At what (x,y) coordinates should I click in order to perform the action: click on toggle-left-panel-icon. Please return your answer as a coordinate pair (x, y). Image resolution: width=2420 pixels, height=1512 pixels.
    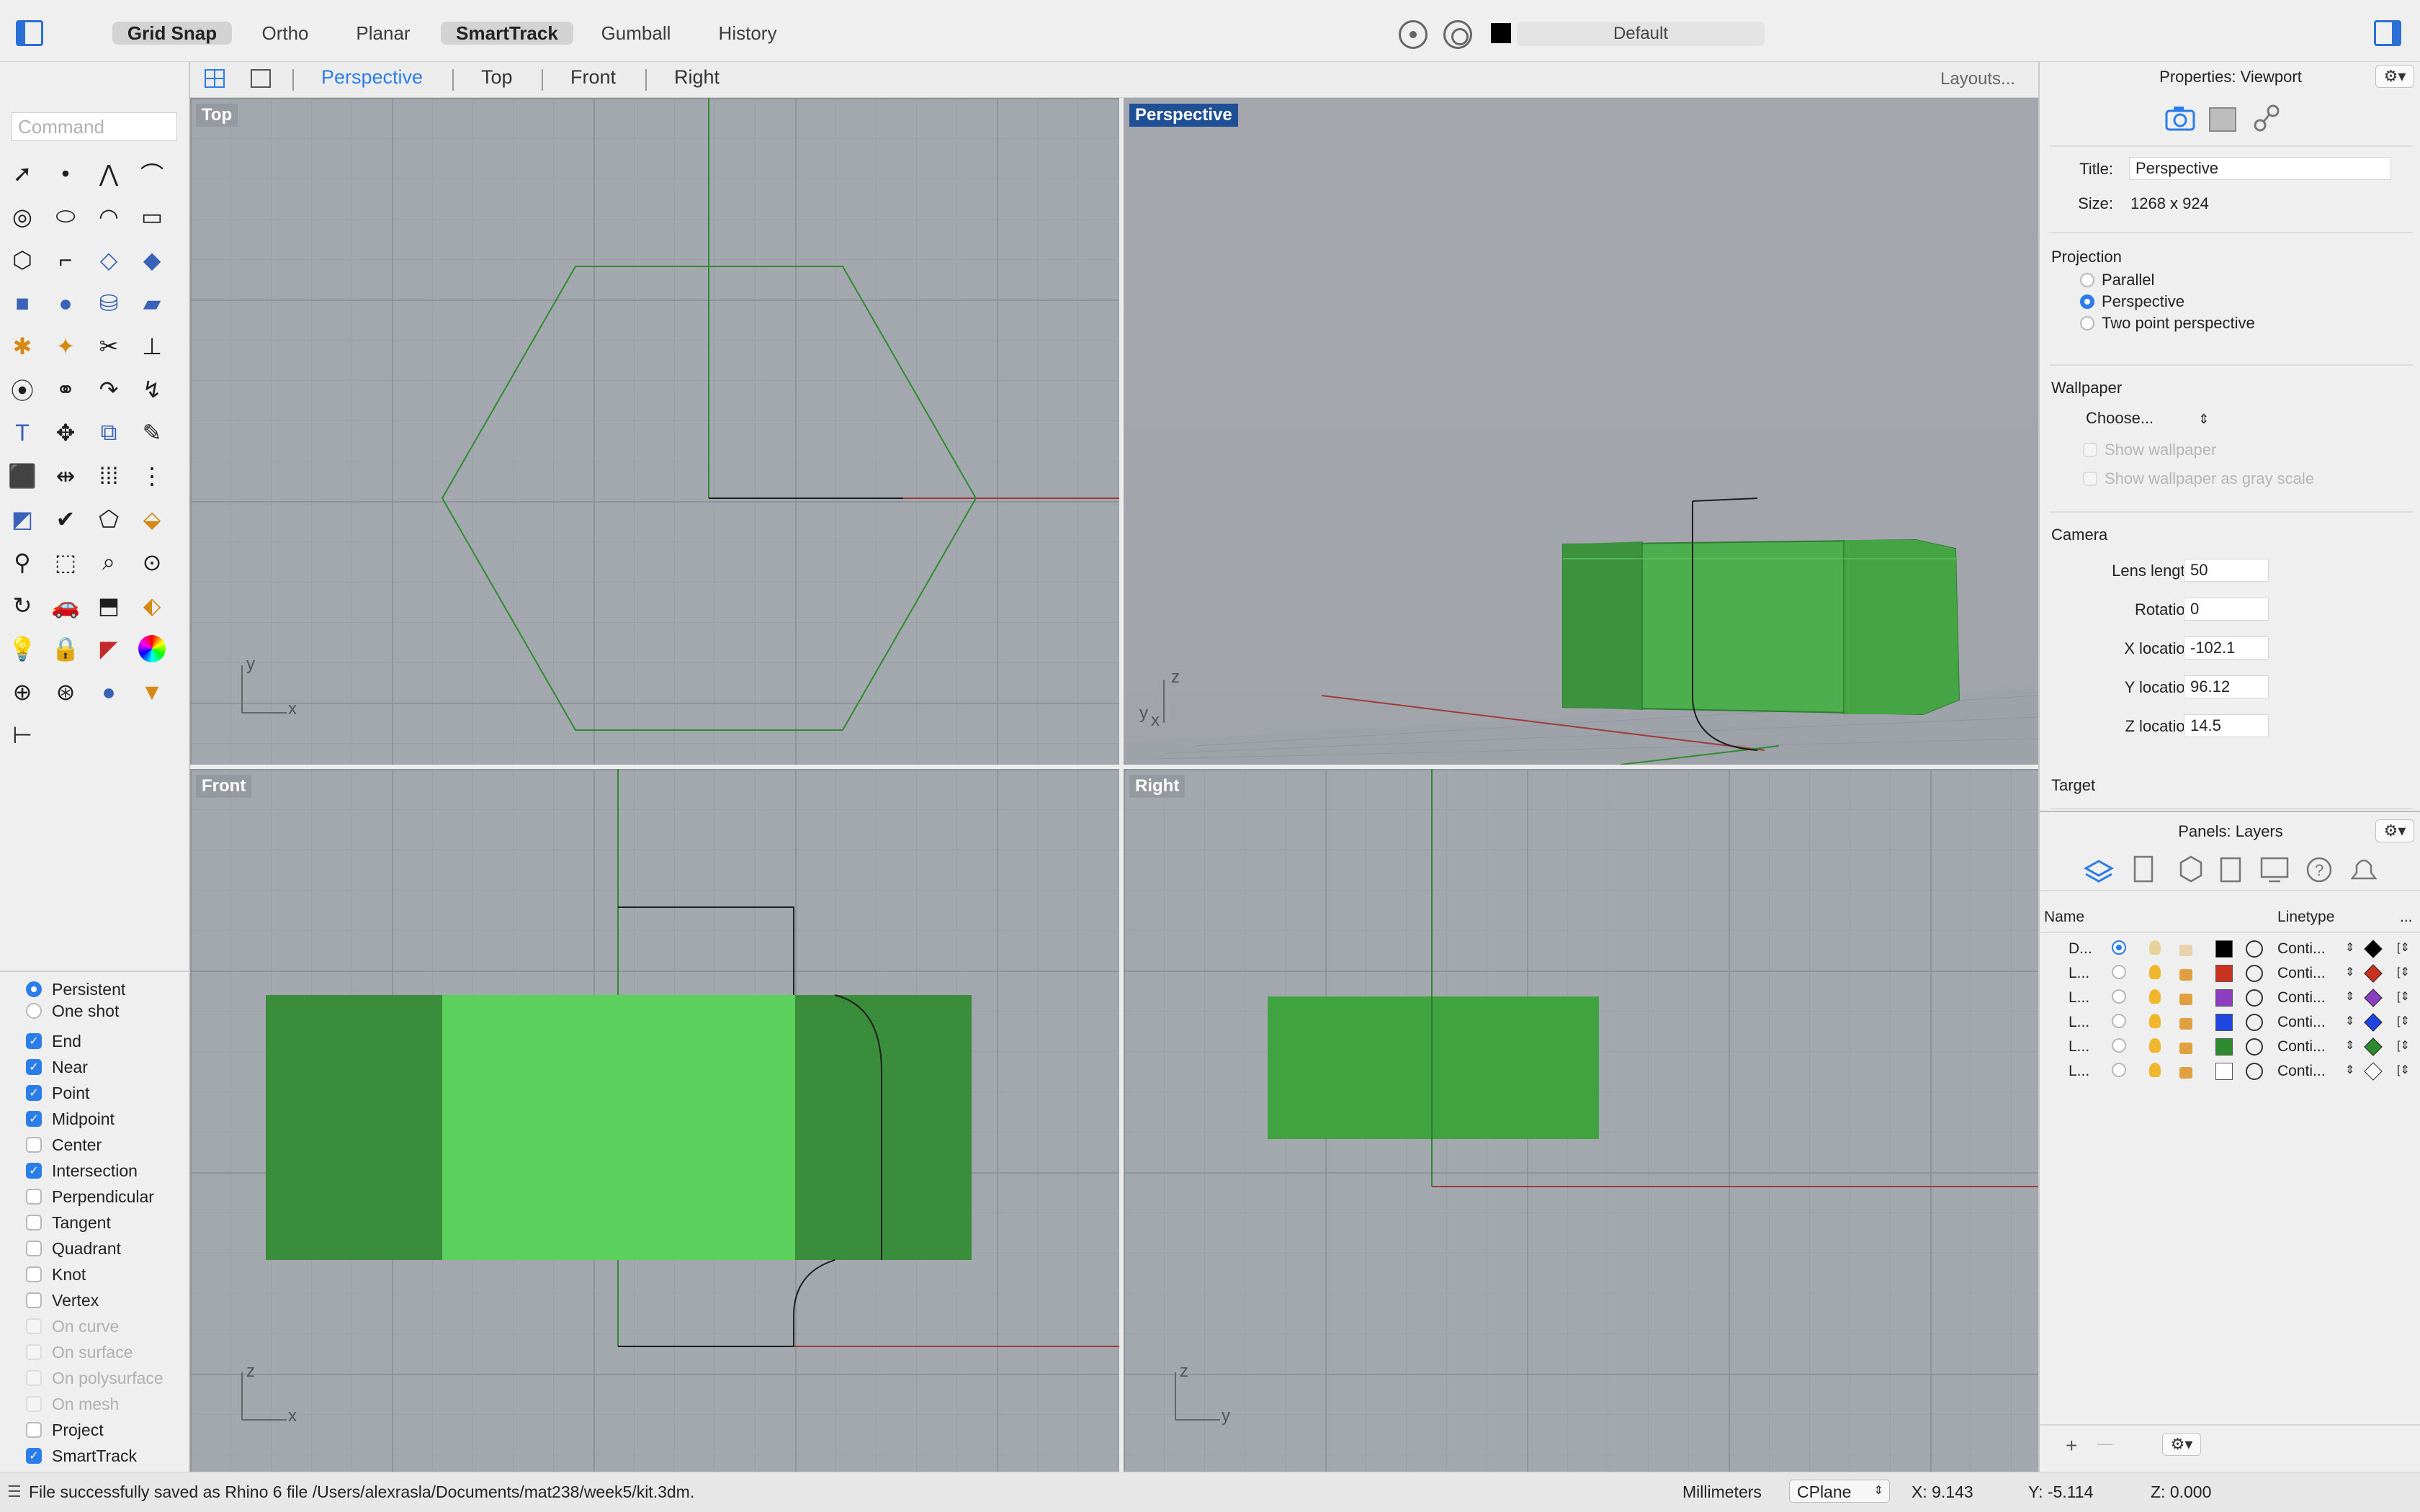
    Looking at the image, I should click on (29, 33).